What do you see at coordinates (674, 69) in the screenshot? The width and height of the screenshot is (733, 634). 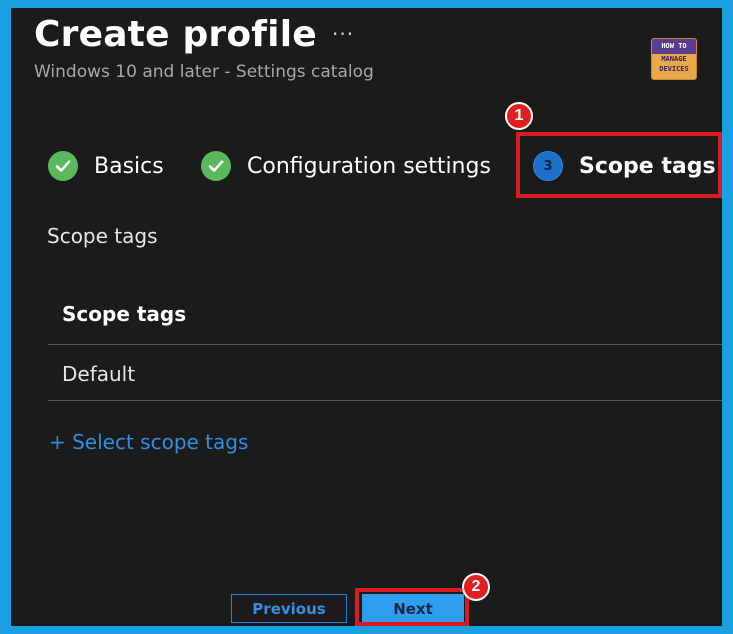 I see `logo-line3: DEVICES` at bounding box center [674, 69].